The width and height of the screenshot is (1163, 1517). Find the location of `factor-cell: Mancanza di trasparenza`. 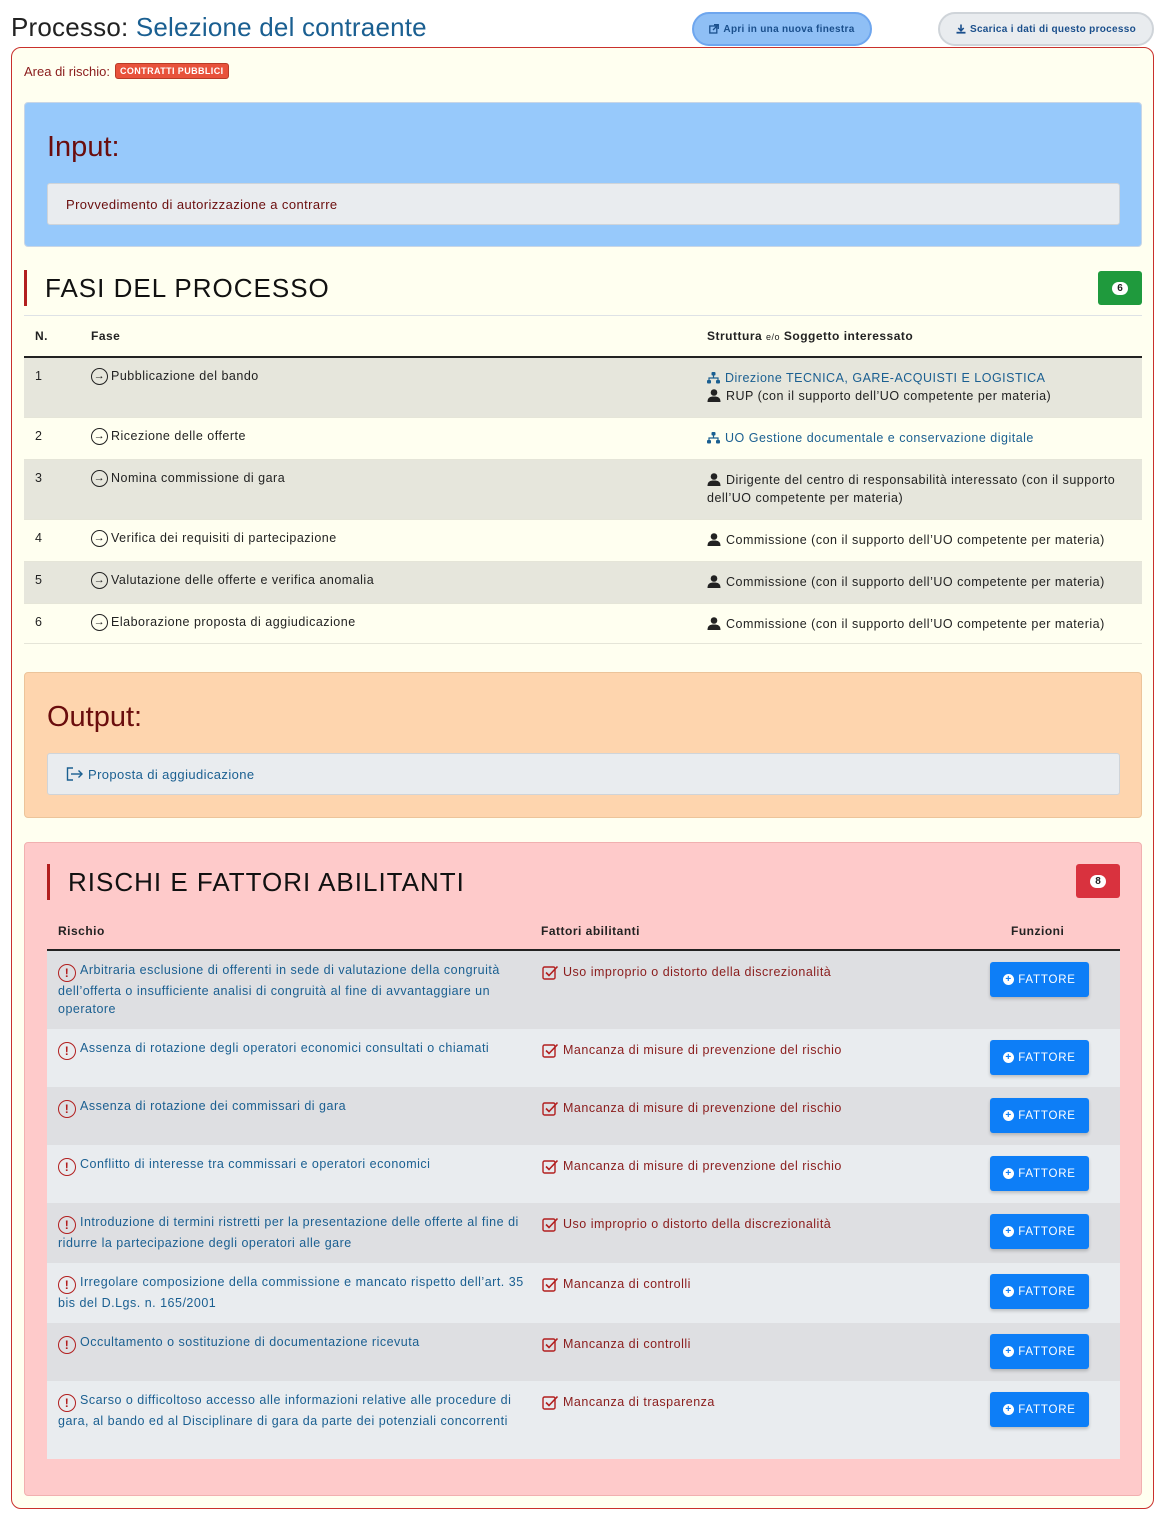

factor-cell: Mancanza di trasparenza is located at coordinates (749, 1420).